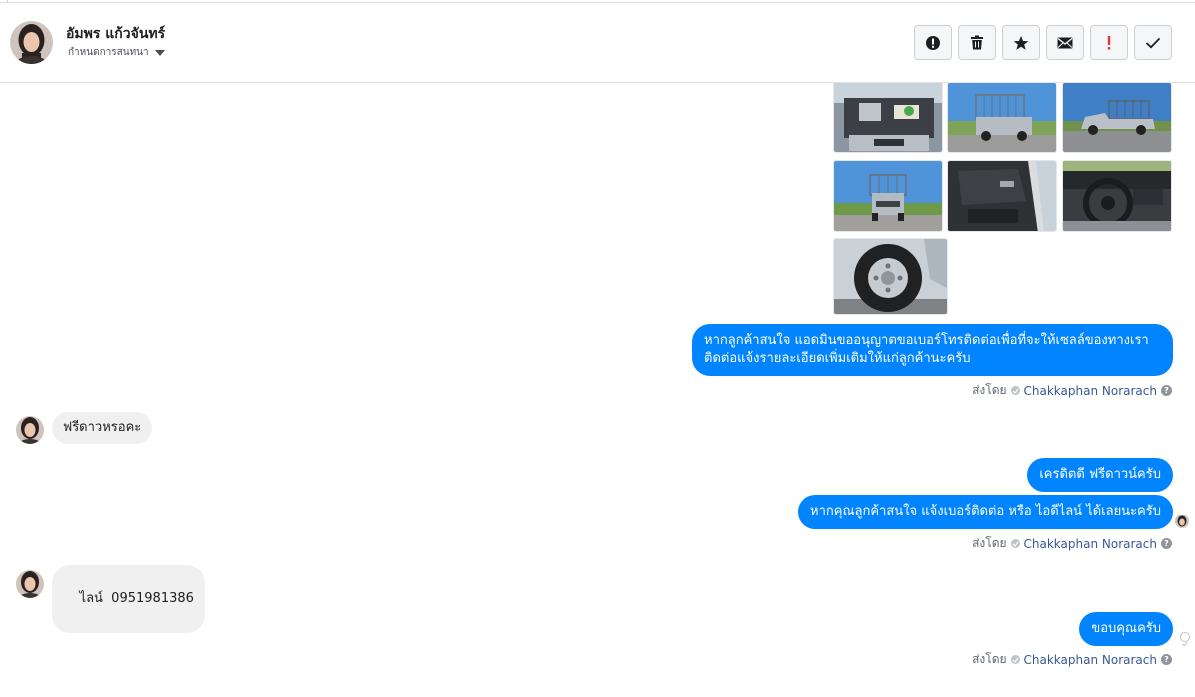 This screenshot has height=697, width=1195. I want to click on mark-unread-button, so click(1065, 42).